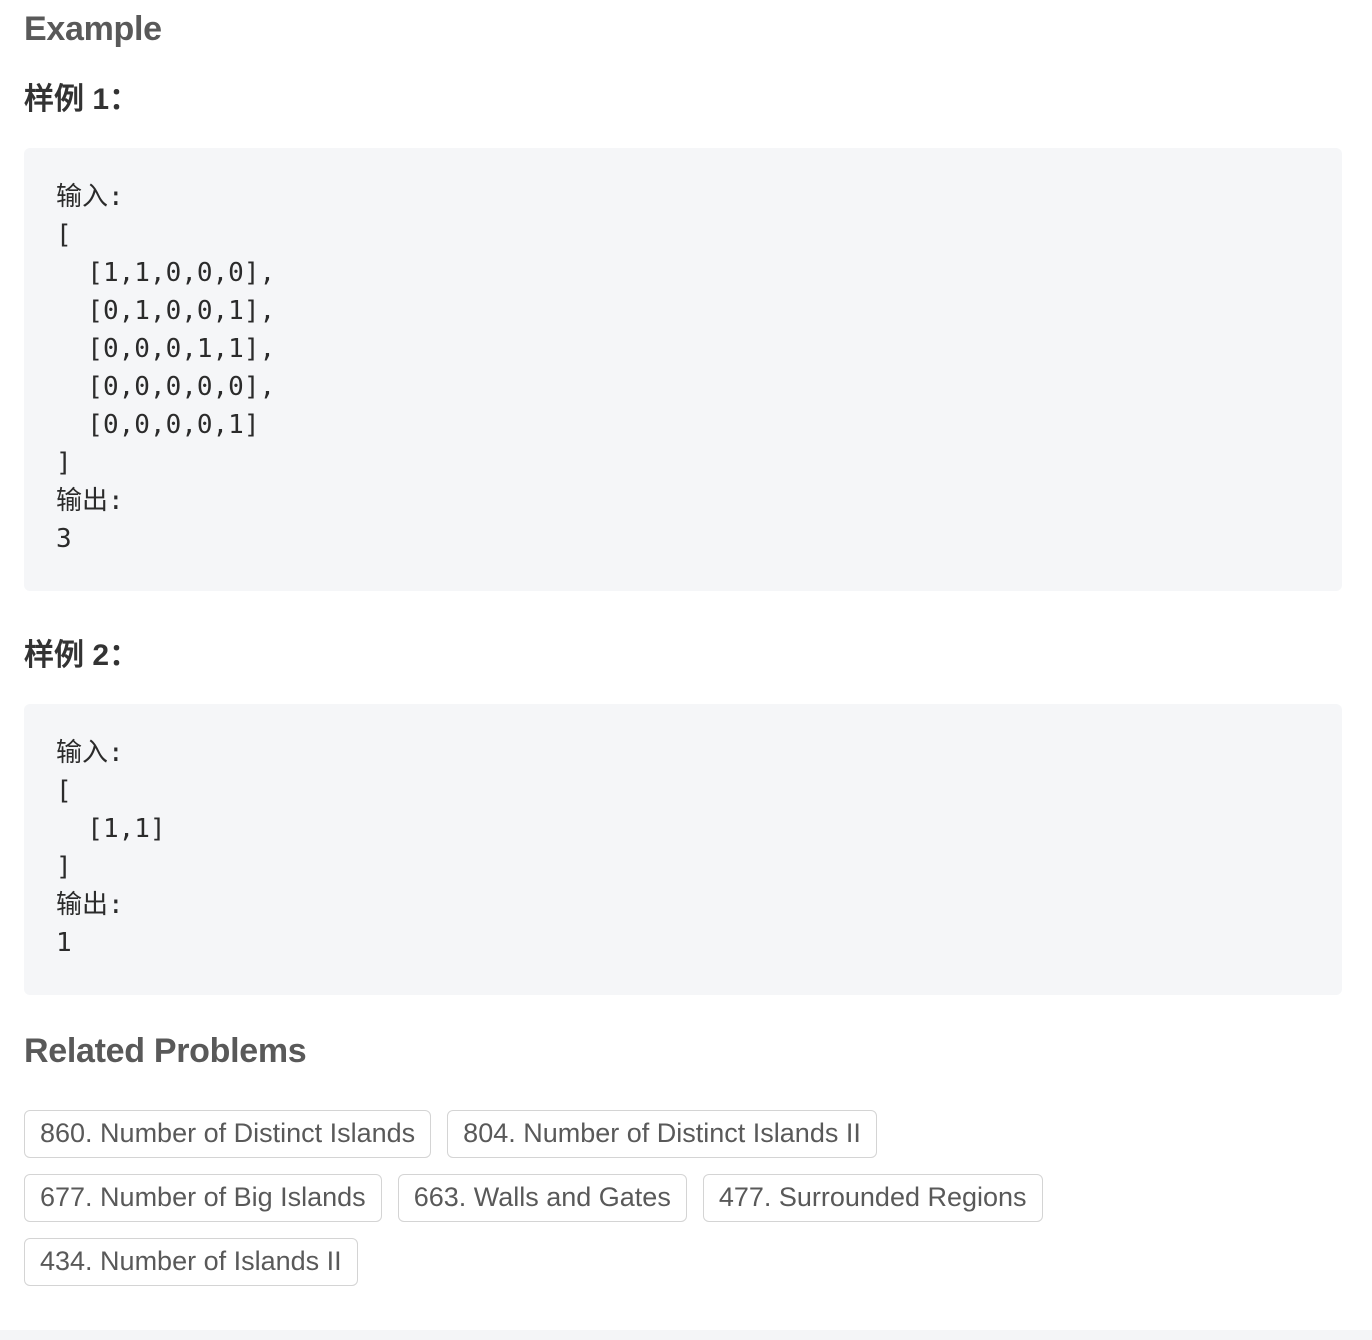  I want to click on example-heading: Example, so click(93, 29).